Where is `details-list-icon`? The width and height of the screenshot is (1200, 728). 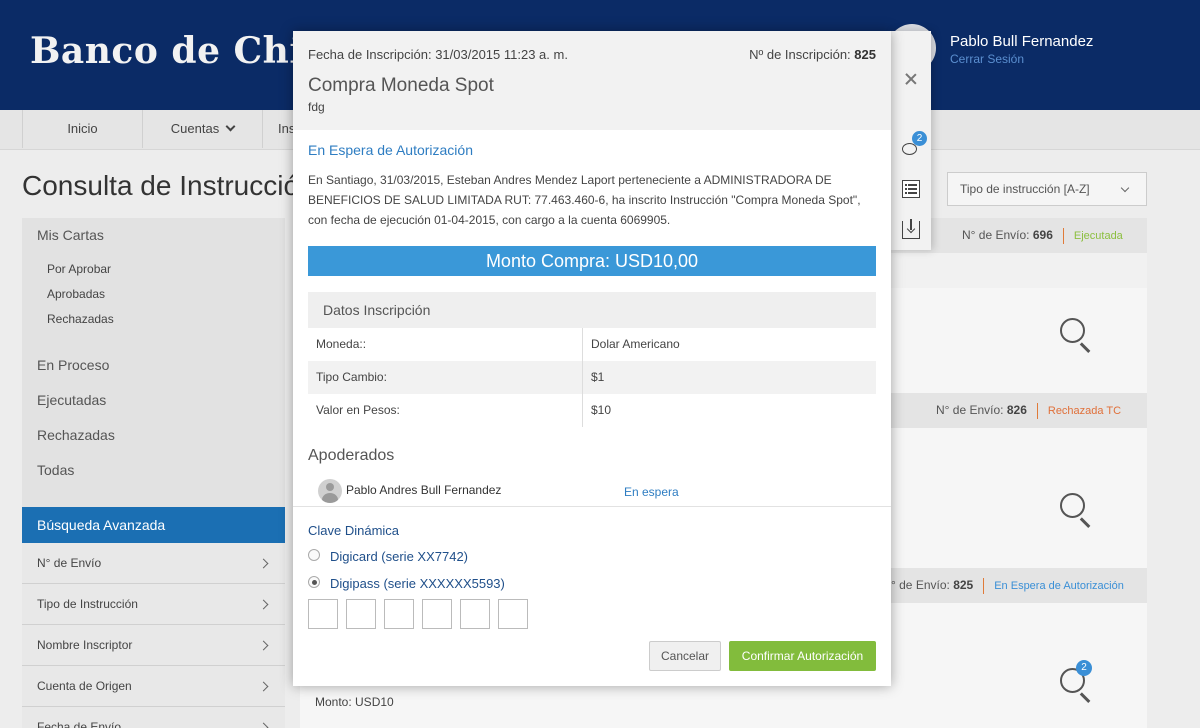
details-list-icon is located at coordinates (911, 189).